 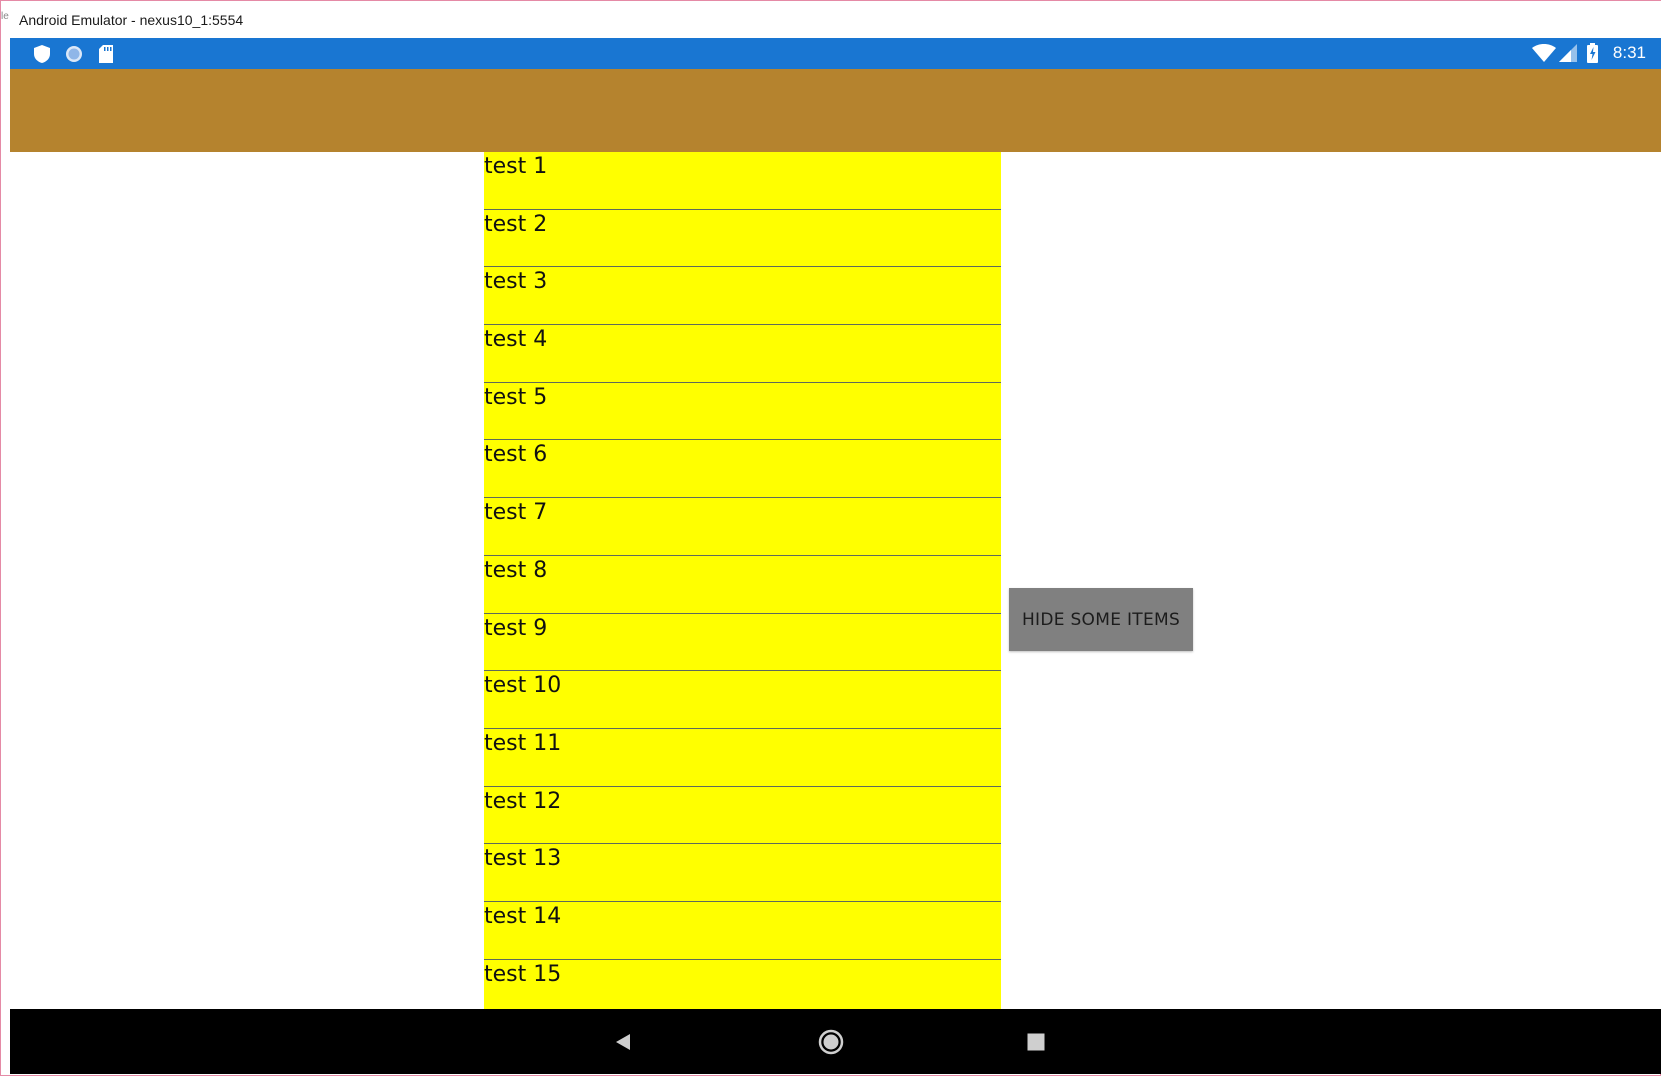 I want to click on list-item-label: test 6, so click(x=516, y=455).